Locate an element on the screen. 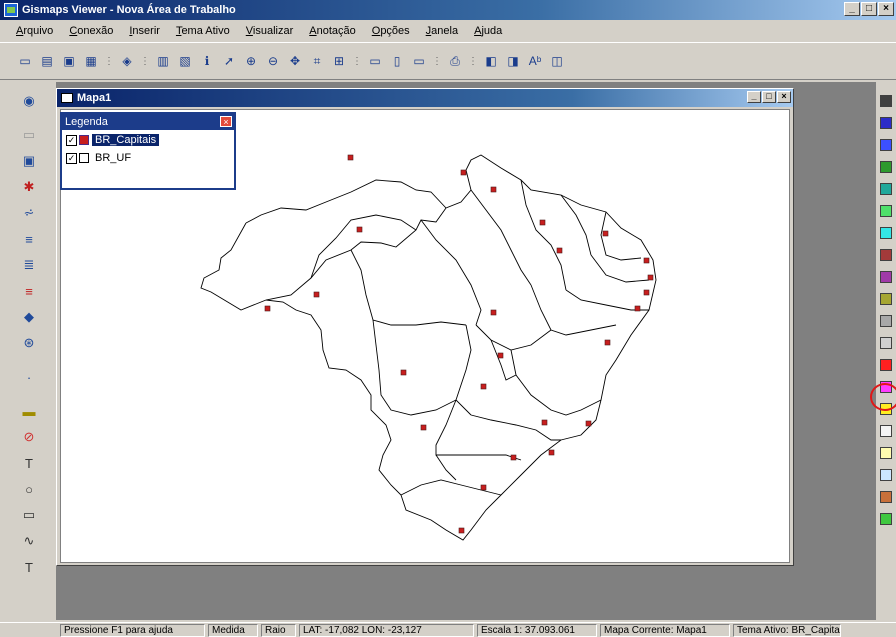 This screenshot has height=637, width=896. histogram-icon: ≣ is located at coordinates (29, 265).